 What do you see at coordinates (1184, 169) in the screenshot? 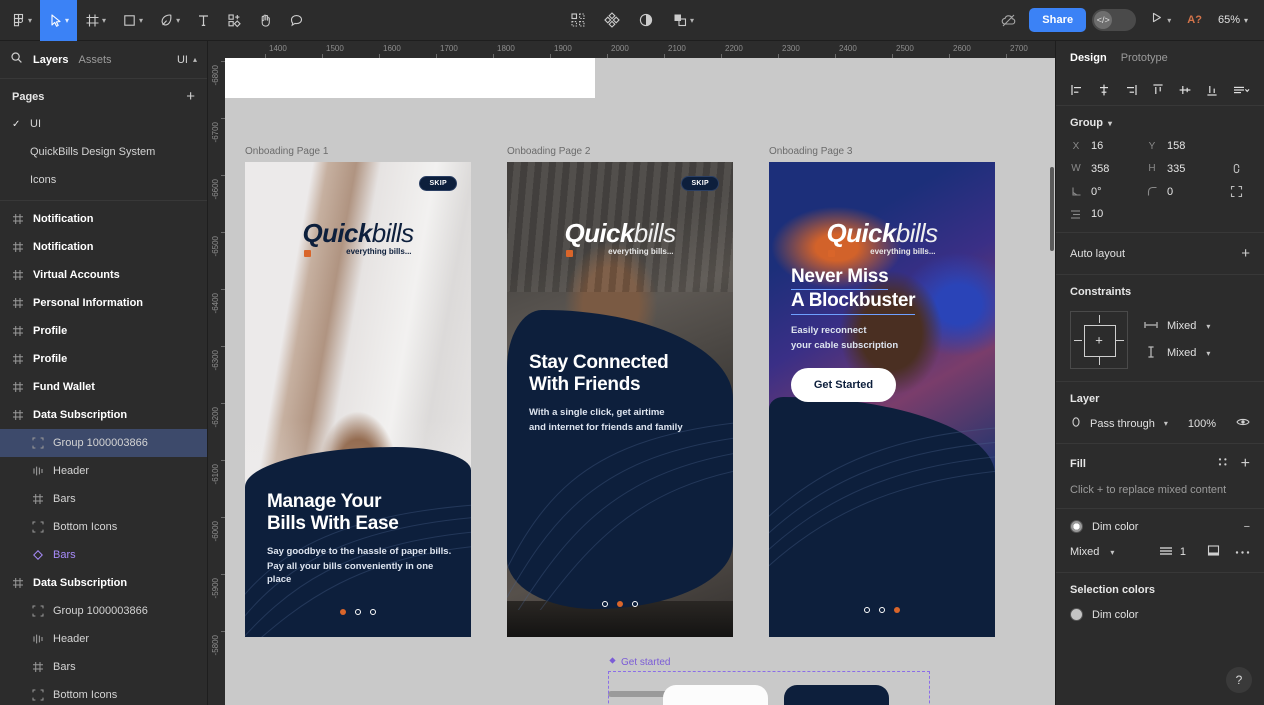
I see `height-field: H 335` at bounding box center [1184, 169].